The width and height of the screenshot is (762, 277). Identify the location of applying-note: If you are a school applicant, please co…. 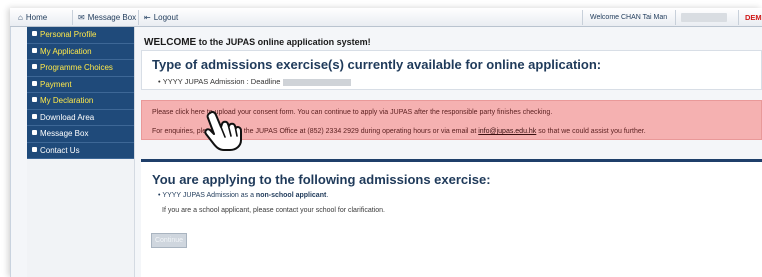
(273, 210).